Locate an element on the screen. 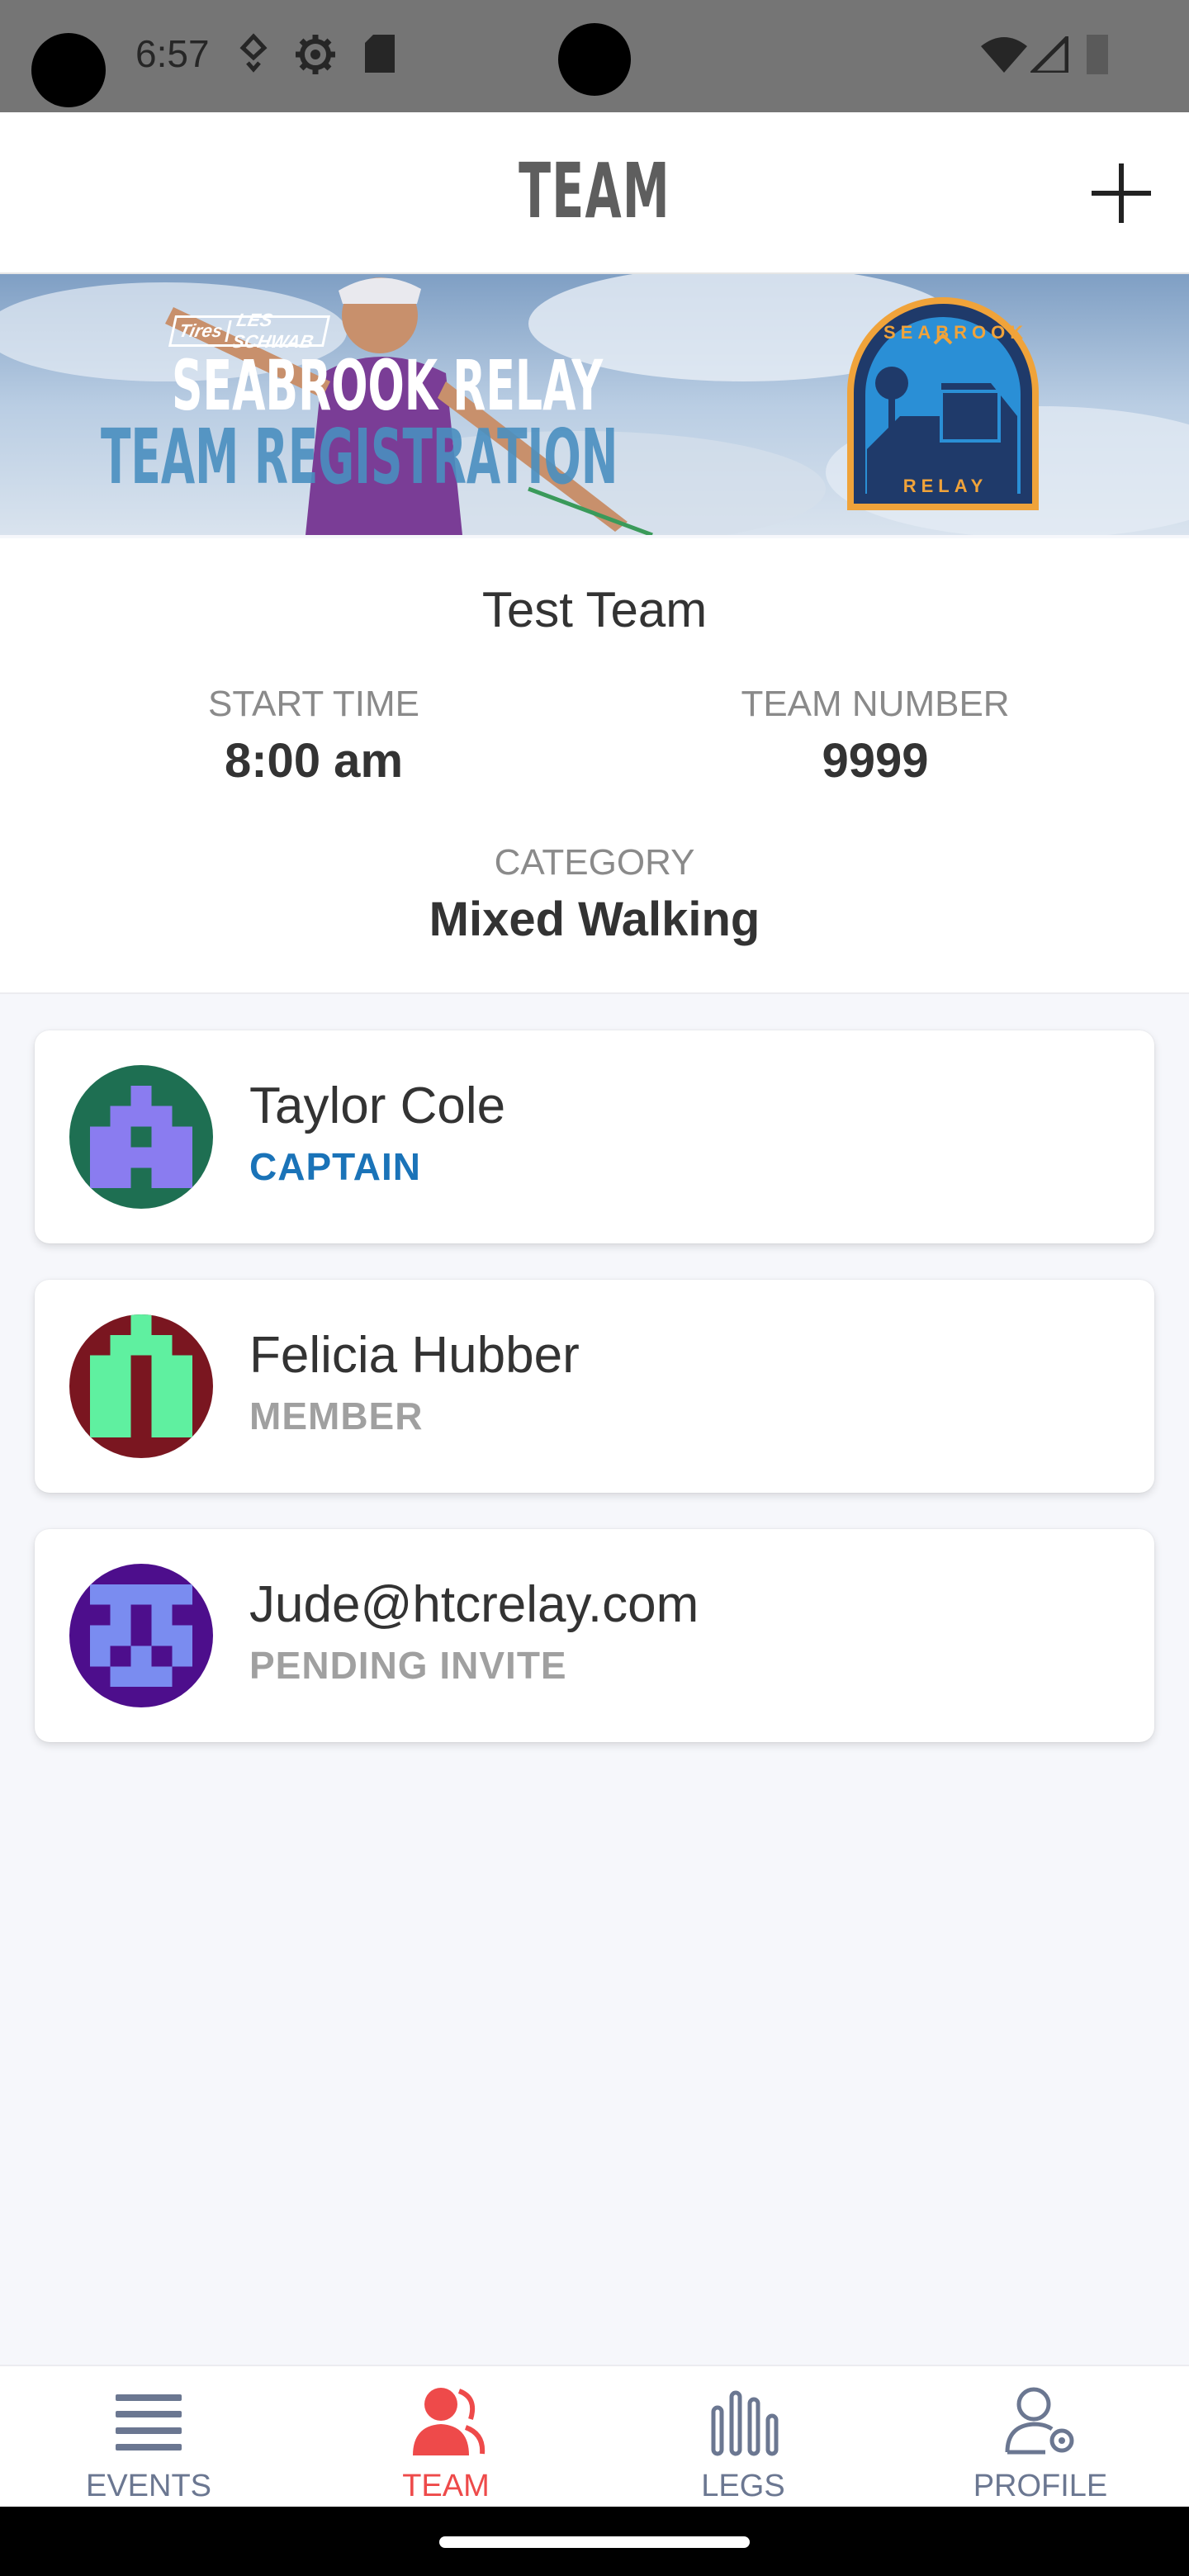 This screenshot has height=2576, width=1189. nav-events: EVENTS is located at coordinates (148, 2437).